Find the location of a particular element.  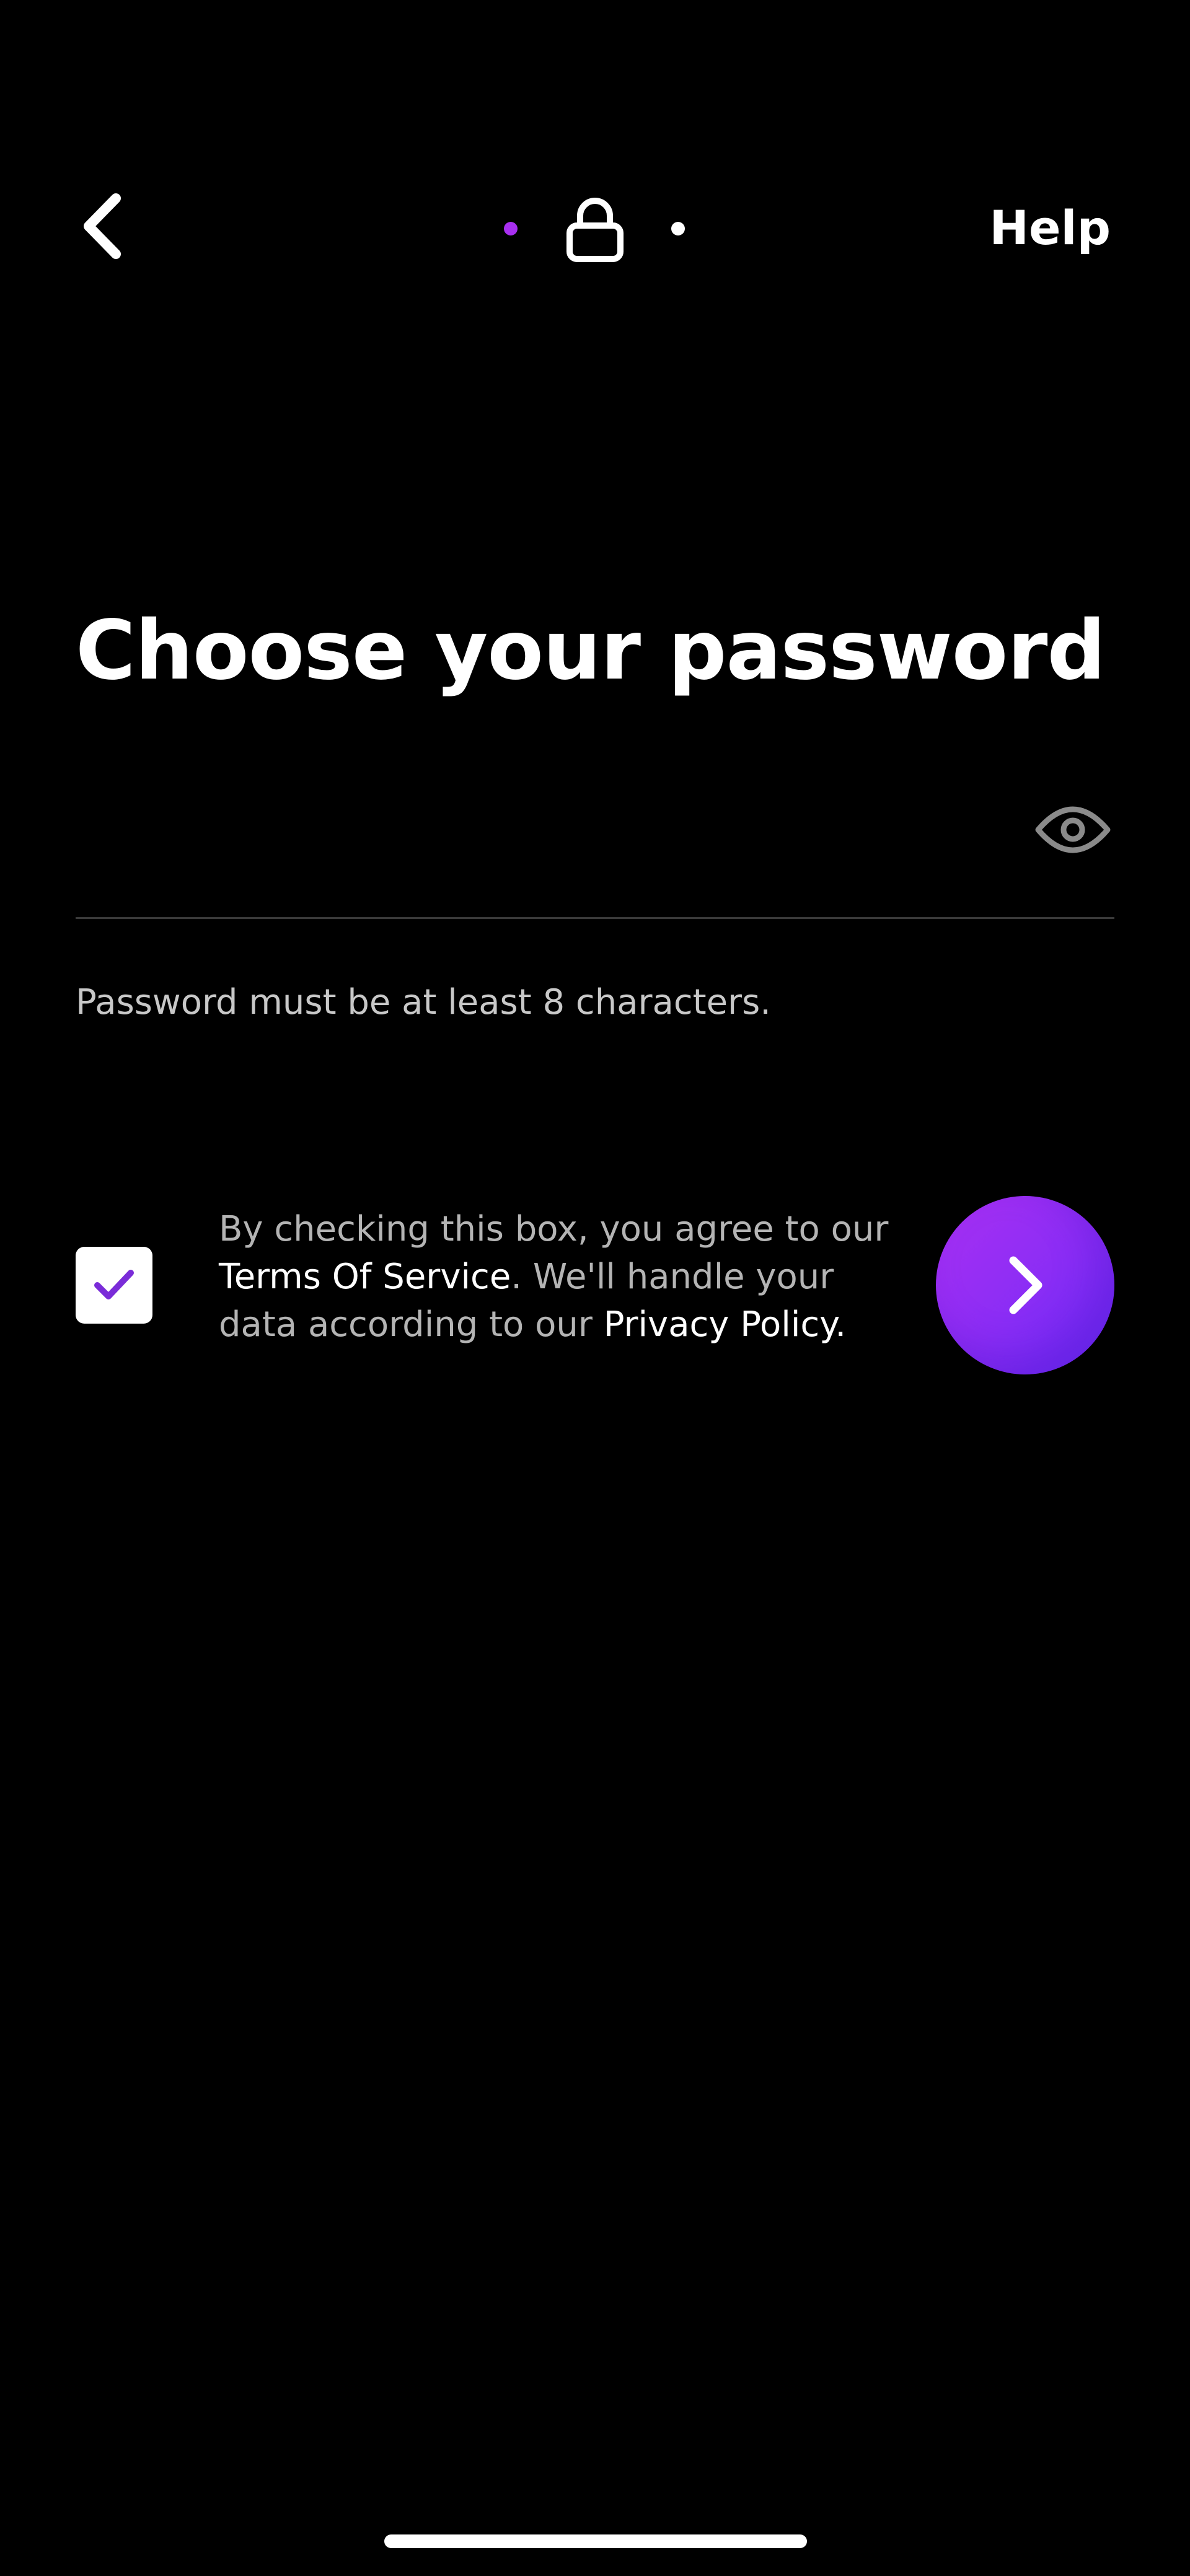

eye-icon is located at coordinates (1073, 830).